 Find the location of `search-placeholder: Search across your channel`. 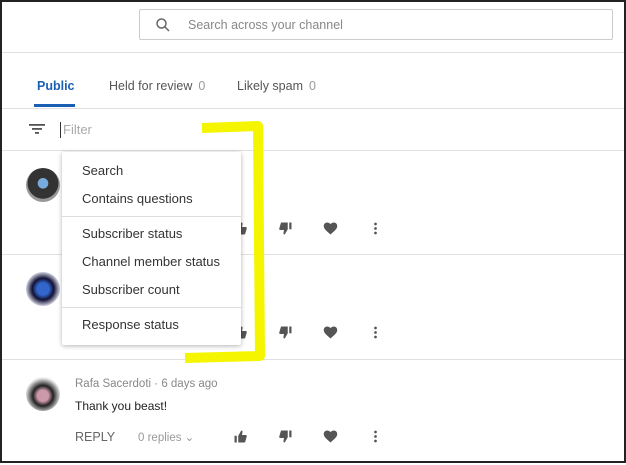

search-placeholder: Search across your channel is located at coordinates (265, 25).